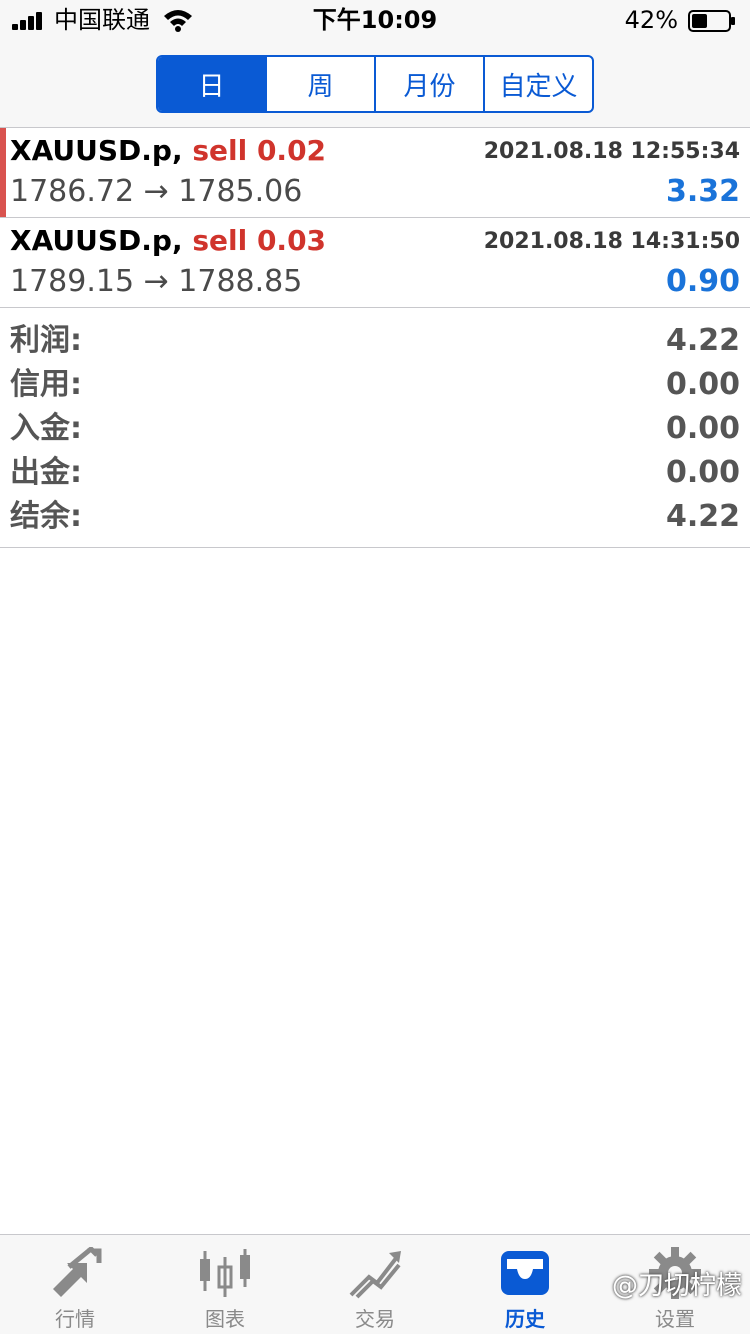 This screenshot has height=1334, width=750. Describe the element at coordinates (702, 281) in the screenshot. I see `trade-profit: 0.90` at that location.